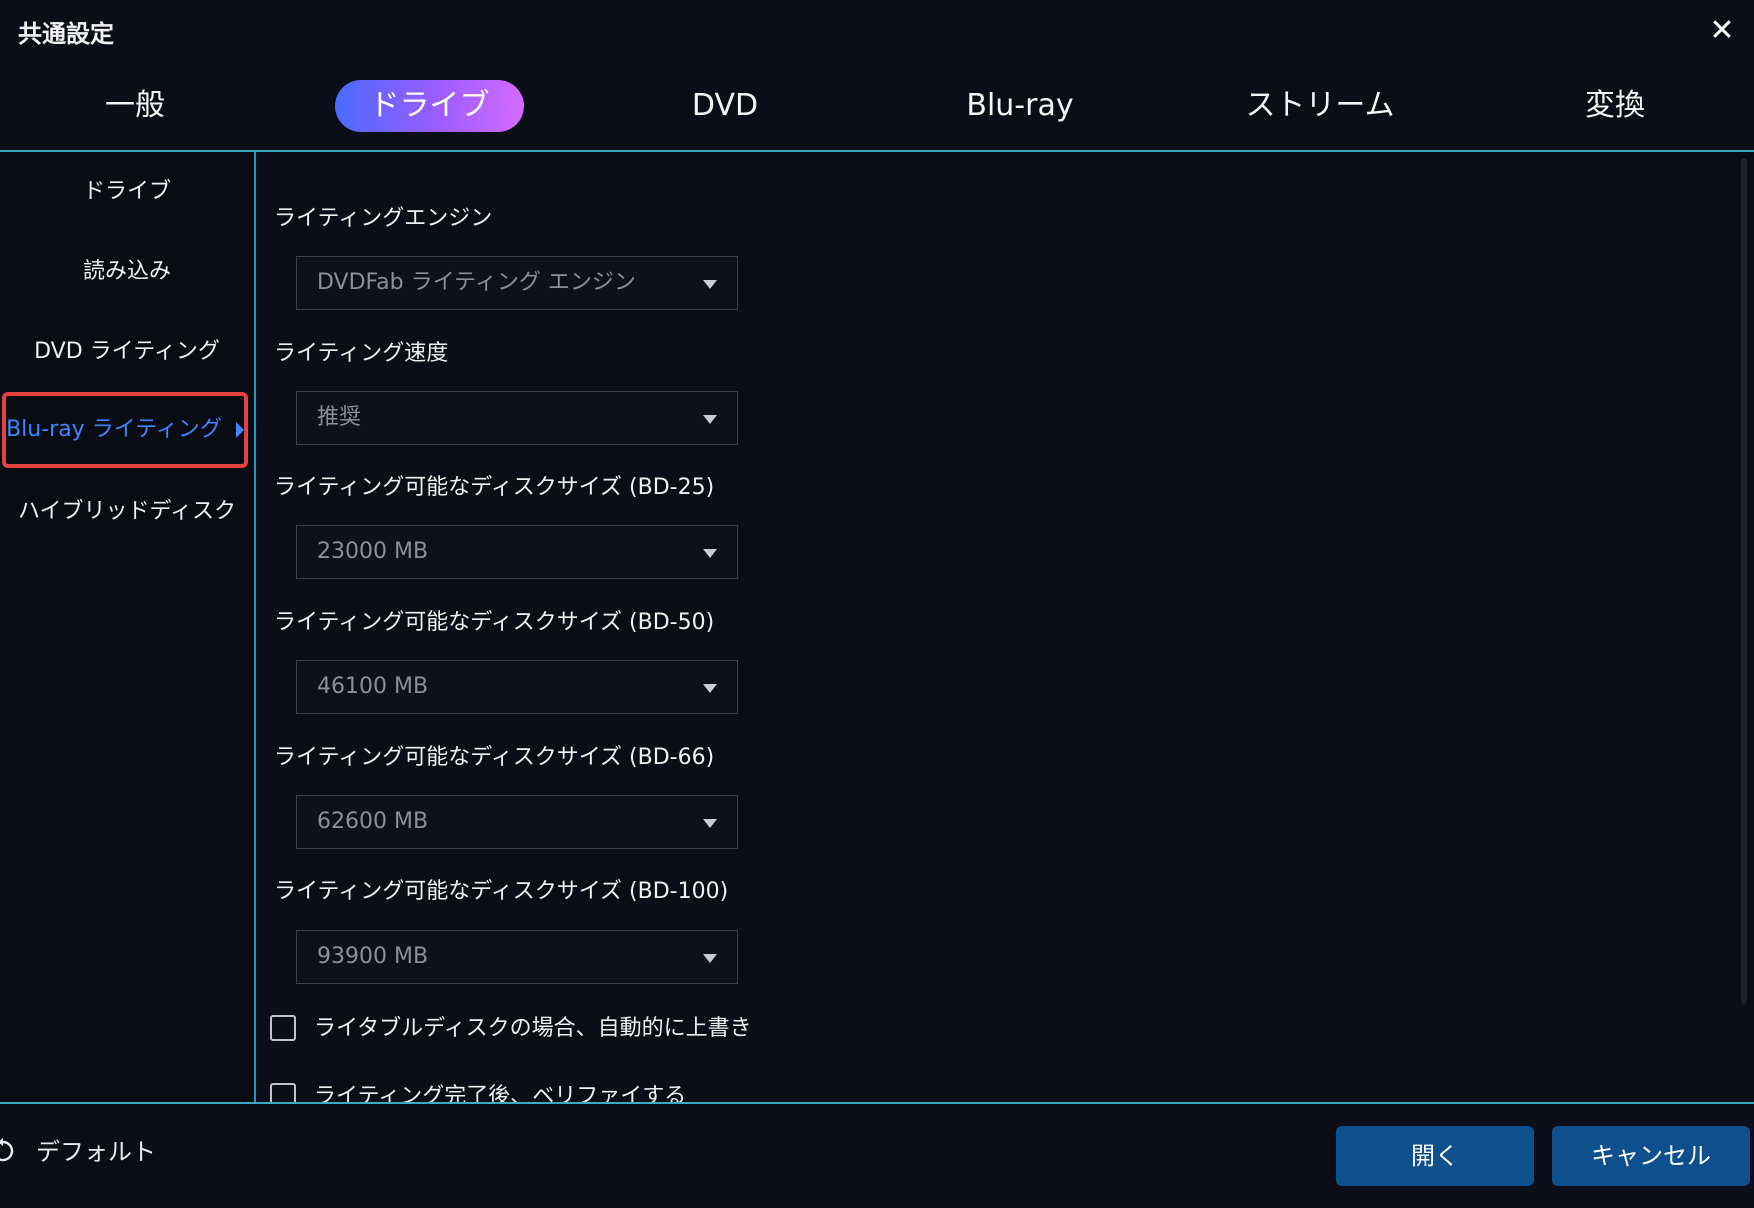  Describe the element at coordinates (494, 622) in the screenshot. I see `bd50-size-label: ライティング可能なディスクサイズ (BD-50)` at that location.